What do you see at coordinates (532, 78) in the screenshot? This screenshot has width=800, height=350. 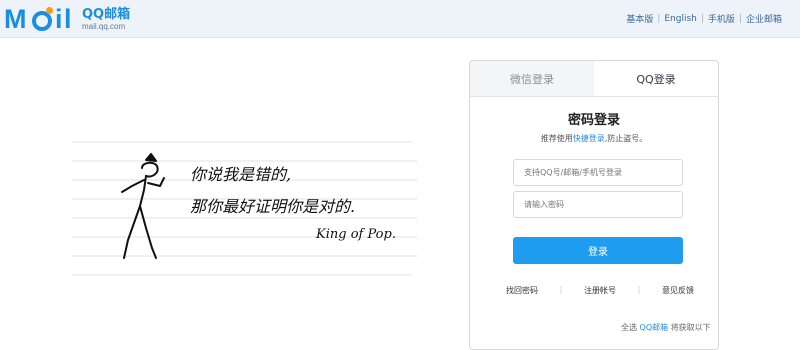 I see `tab-wechat-login: 微信登录` at bounding box center [532, 78].